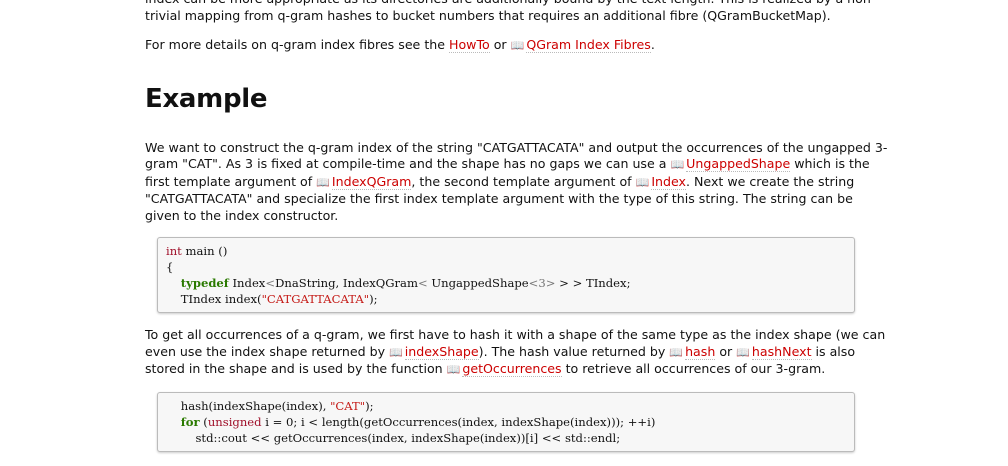 Image resolution: width=1008 pixels, height=466 pixels. Describe the element at coordinates (512, 369) in the screenshot. I see `getoccurrences-link: getOccurrences` at that location.